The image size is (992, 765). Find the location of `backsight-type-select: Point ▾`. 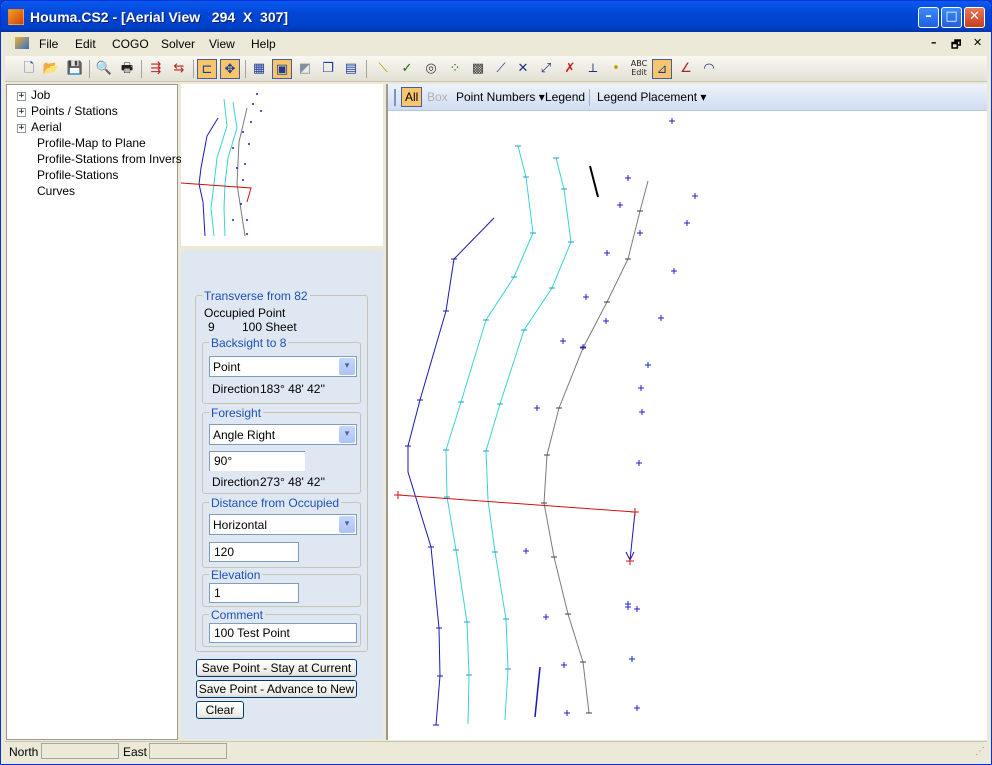

backsight-type-select: Point ▾ is located at coordinates (283, 366).